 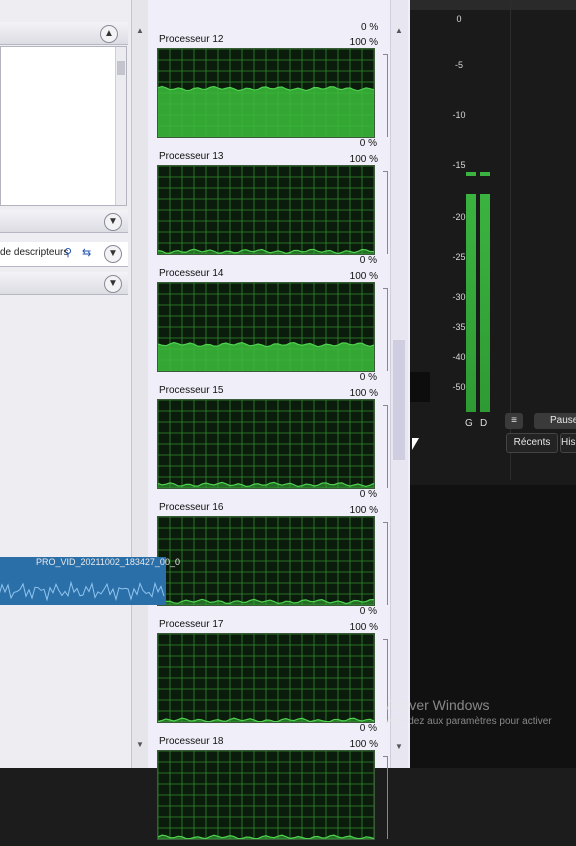 What do you see at coordinates (191, 624) in the screenshot?
I see `processor-name: Processeur 17` at bounding box center [191, 624].